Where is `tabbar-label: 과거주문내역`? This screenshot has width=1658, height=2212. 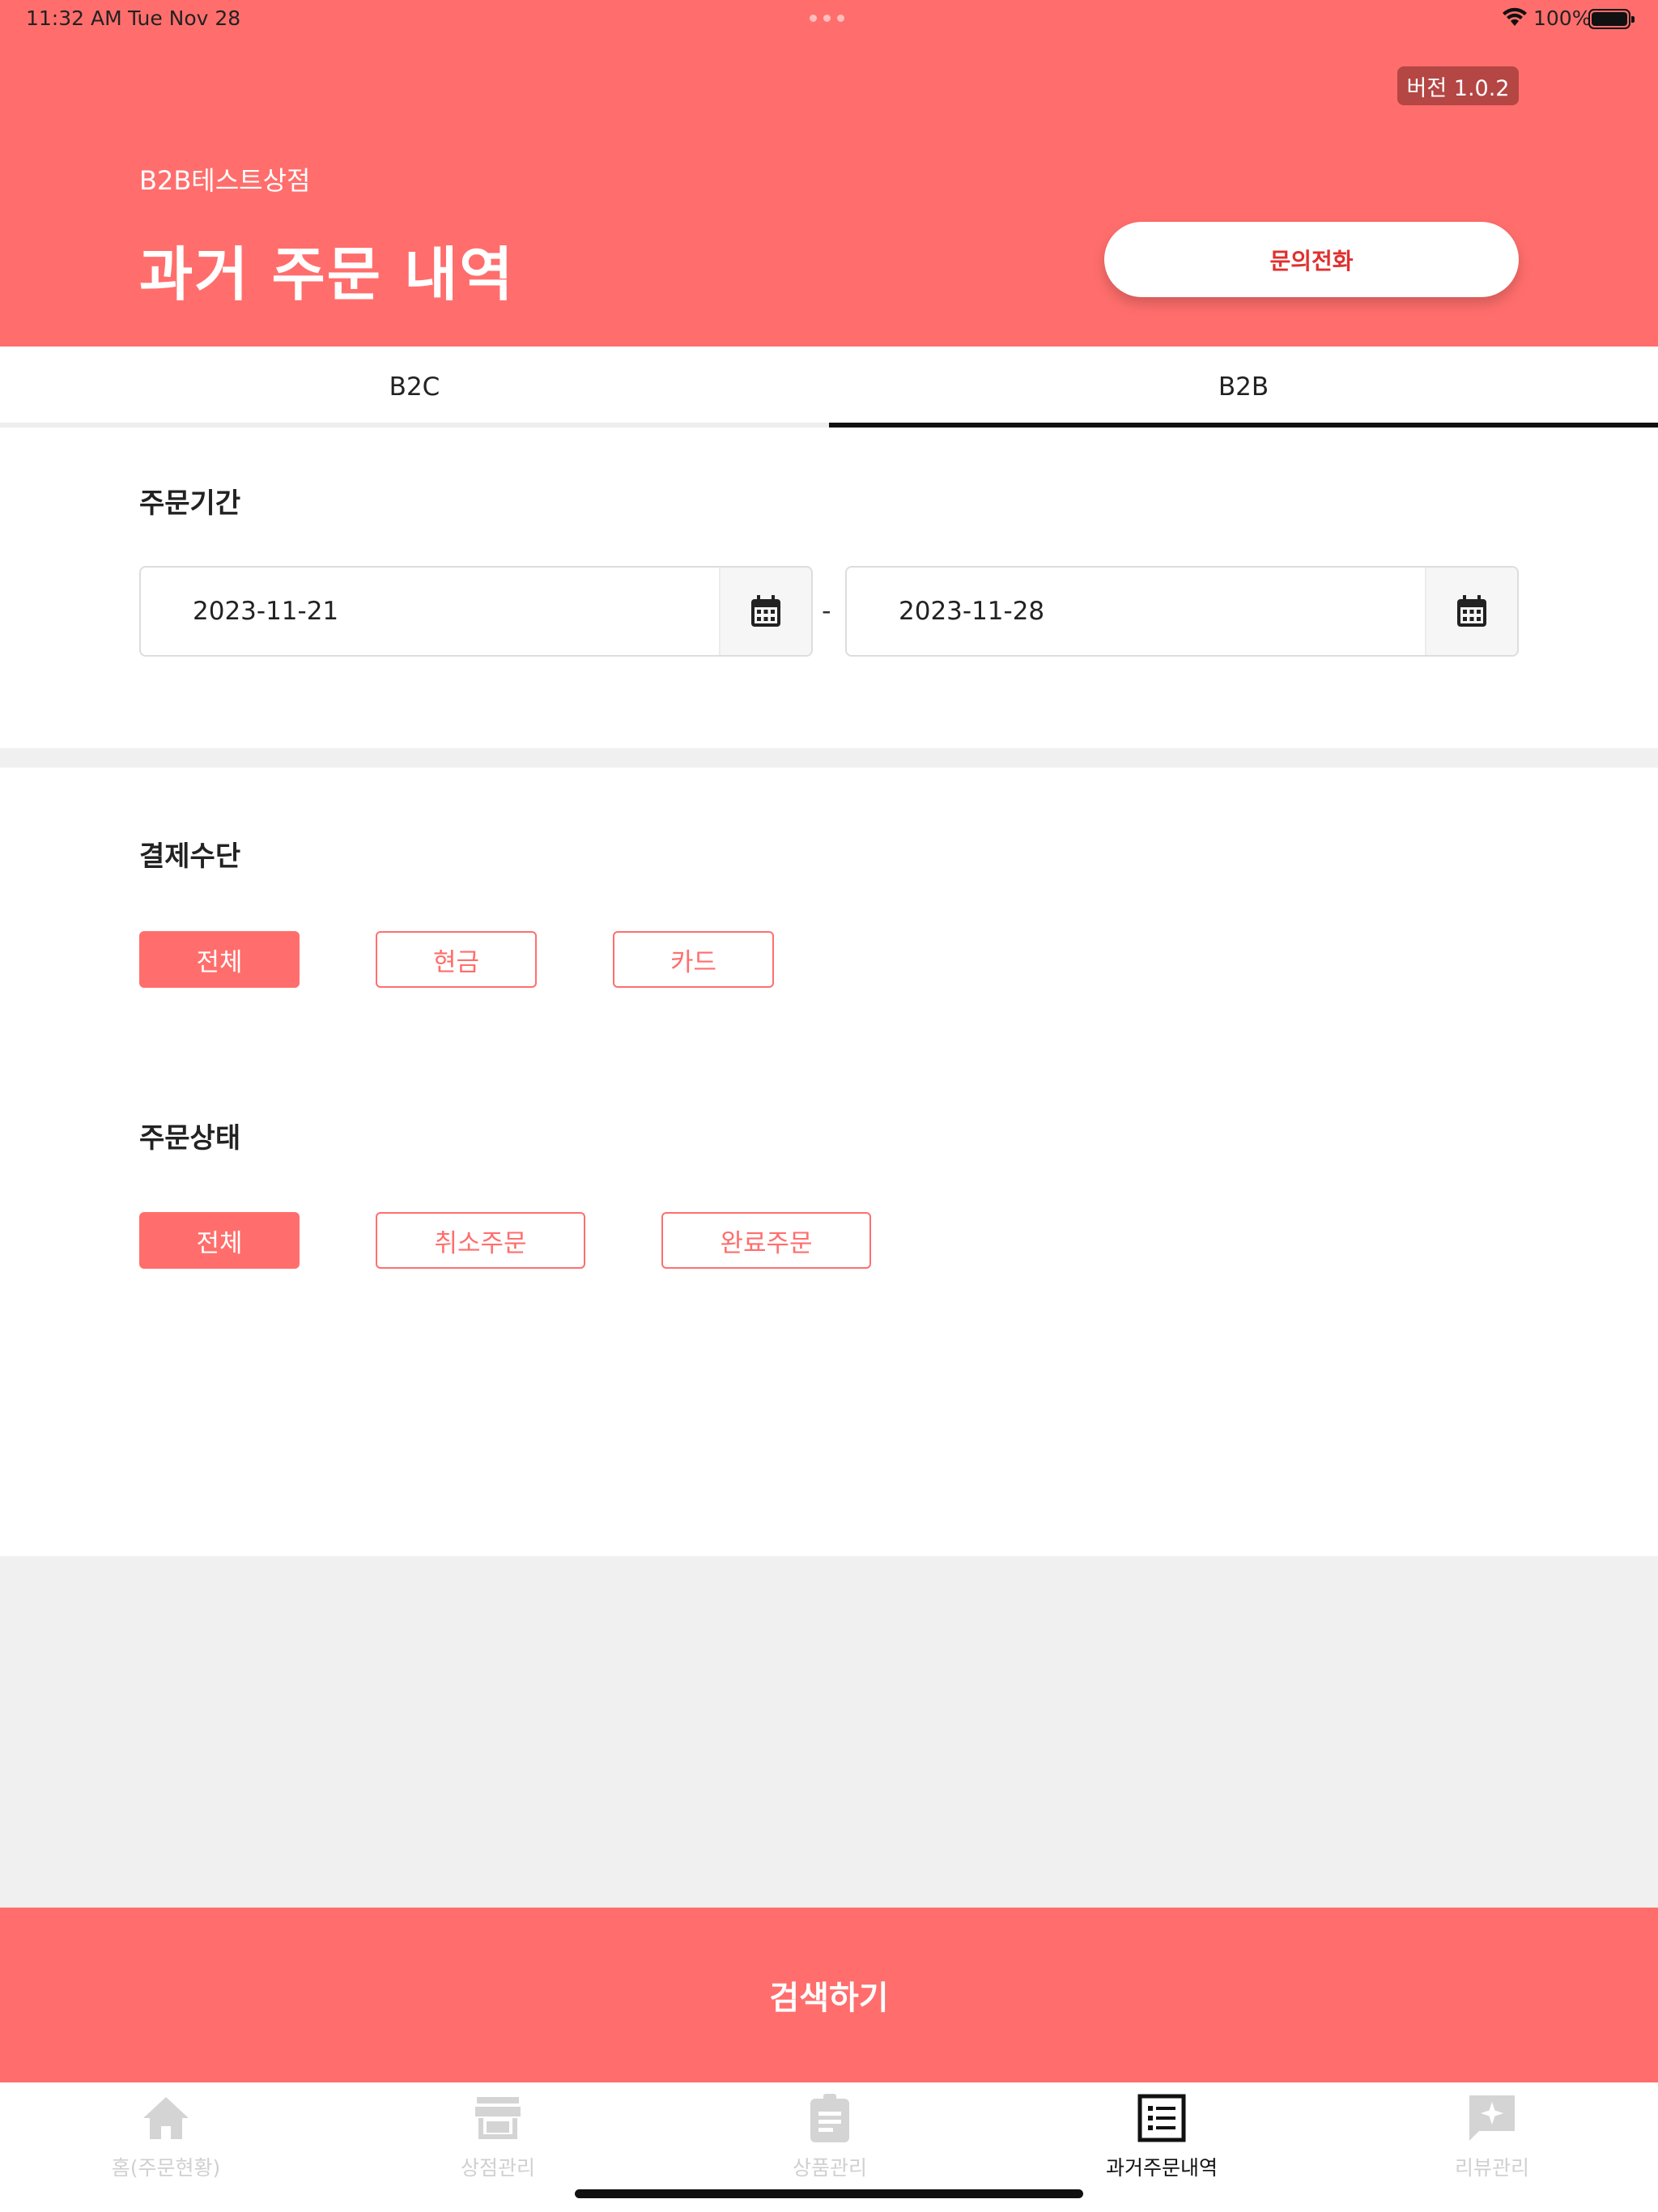 tabbar-label: 과거주문내역 is located at coordinates (1161, 2168).